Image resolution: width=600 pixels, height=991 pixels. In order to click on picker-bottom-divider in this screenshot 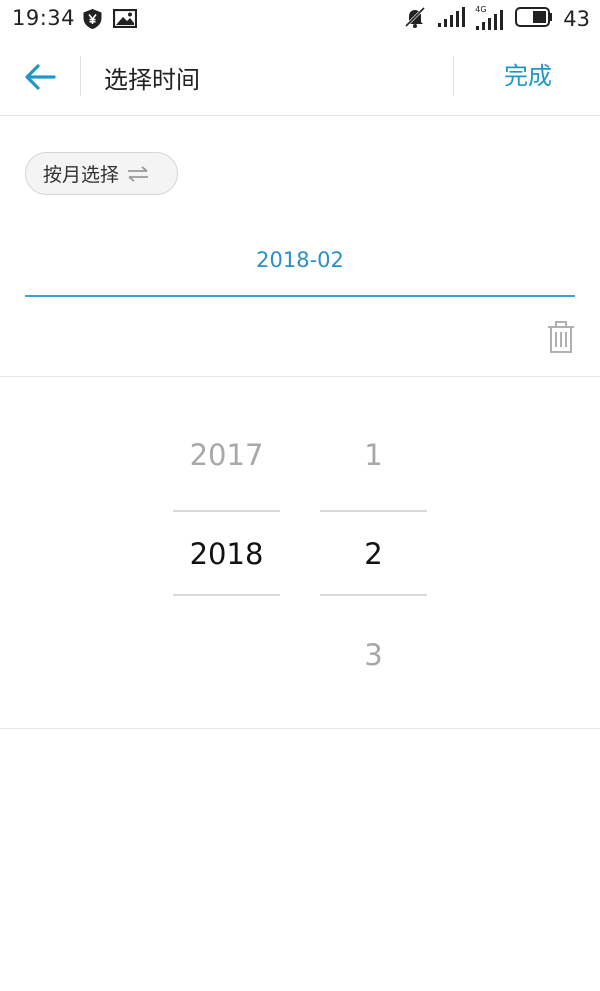, I will do `click(300, 728)`.